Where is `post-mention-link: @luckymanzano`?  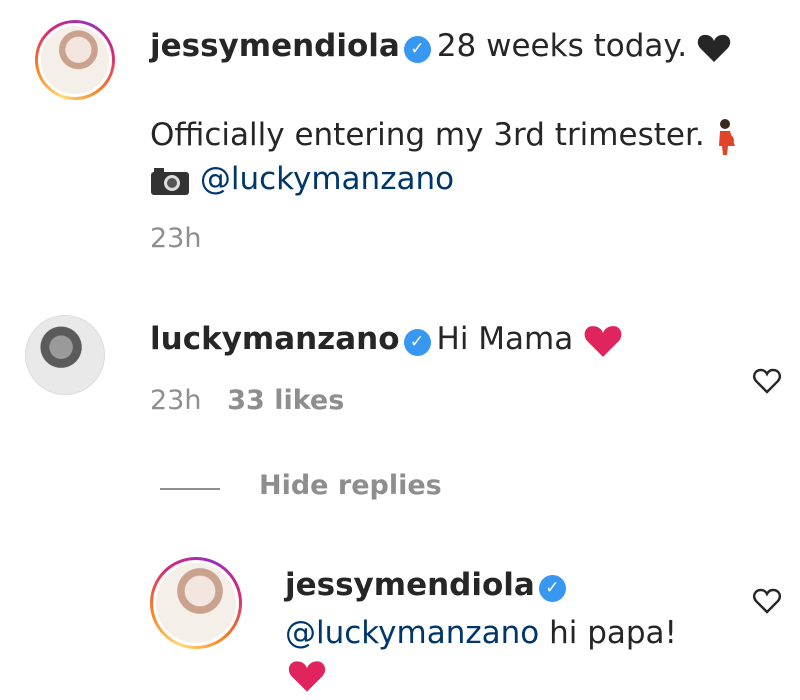 post-mention-link: @luckymanzano is located at coordinates (327, 179).